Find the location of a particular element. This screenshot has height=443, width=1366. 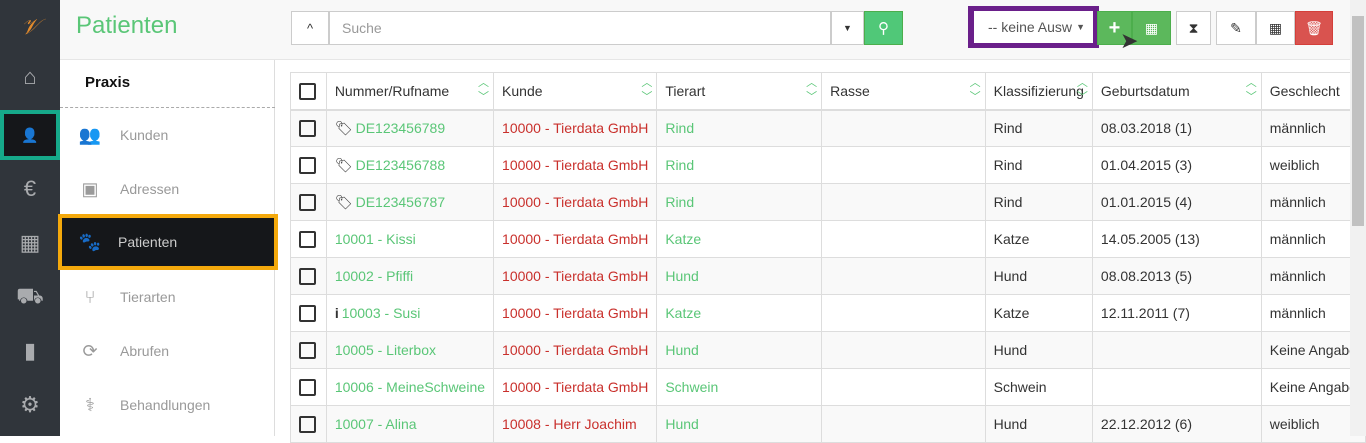

user-doctor-icon: 👤 is located at coordinates (30, 135).